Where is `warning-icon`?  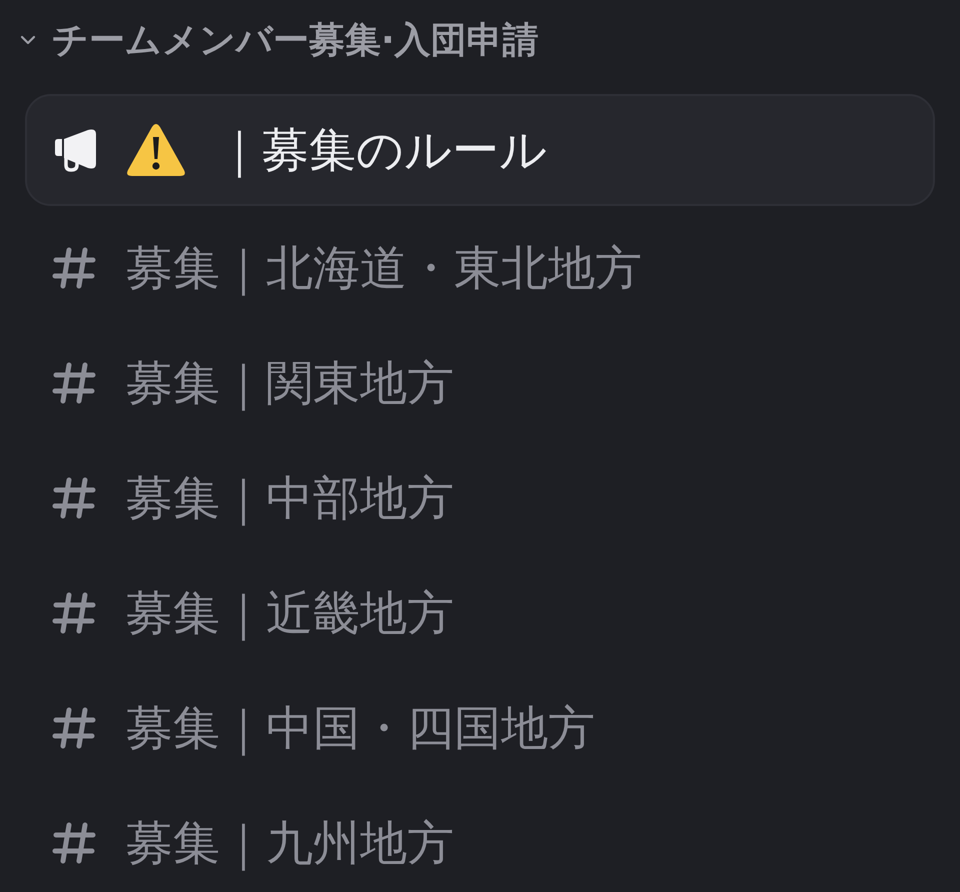 warning-icon is located at coordinates (156, 150).